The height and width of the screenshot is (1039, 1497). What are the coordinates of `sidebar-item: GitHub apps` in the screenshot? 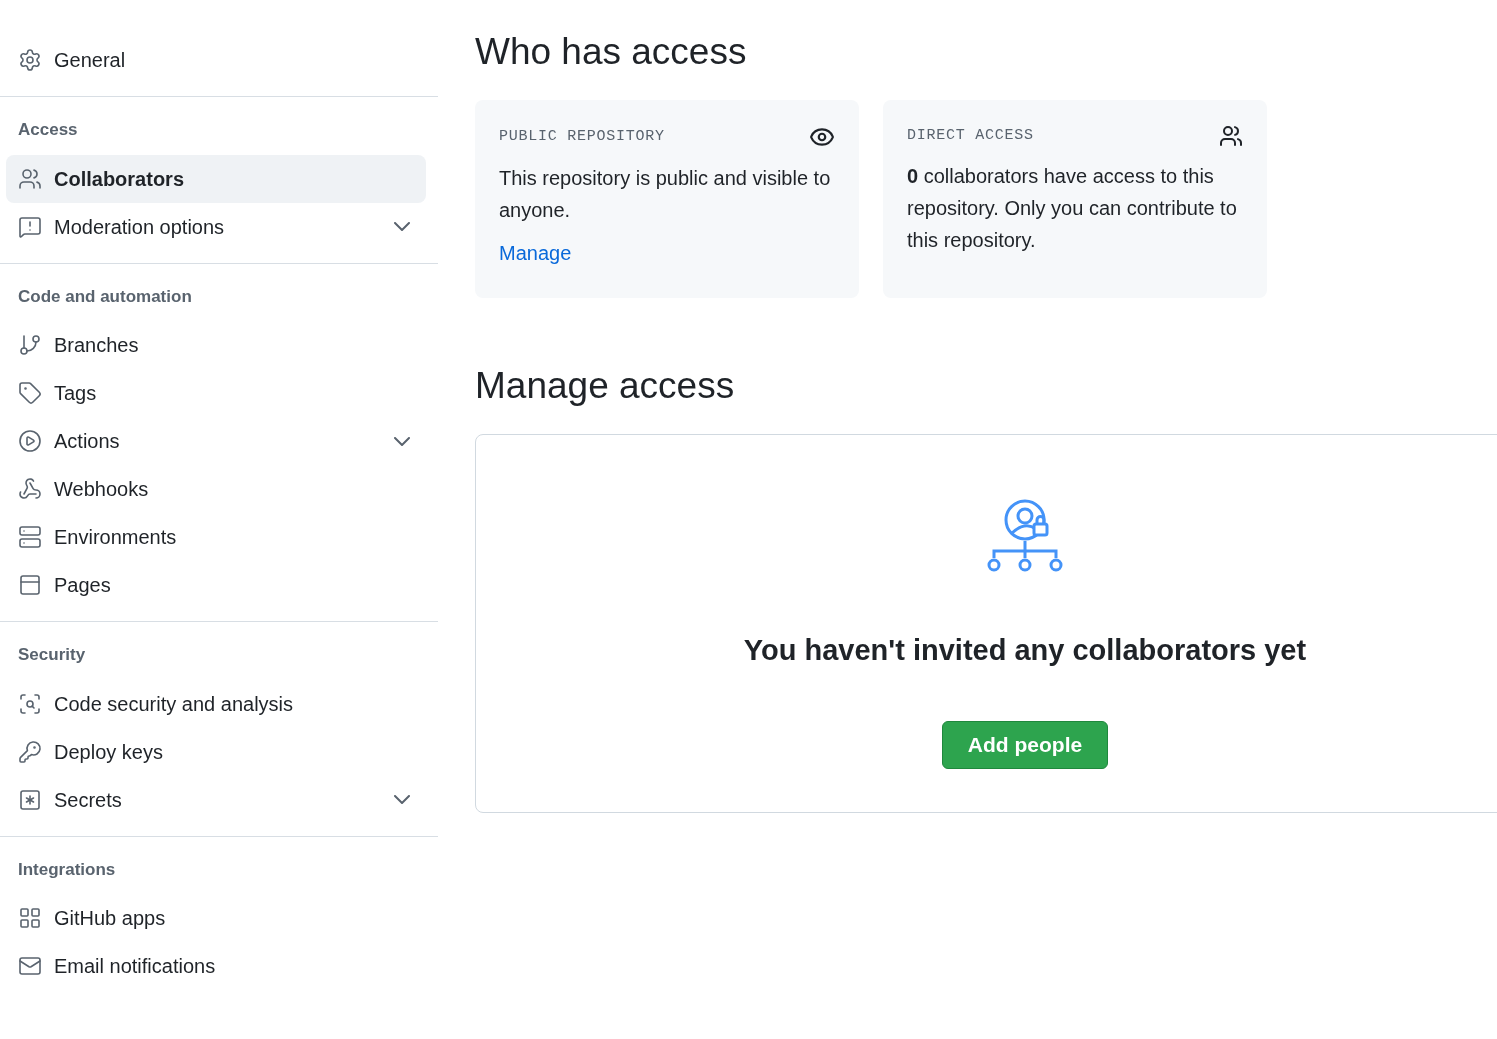 It's located at (216, 918).